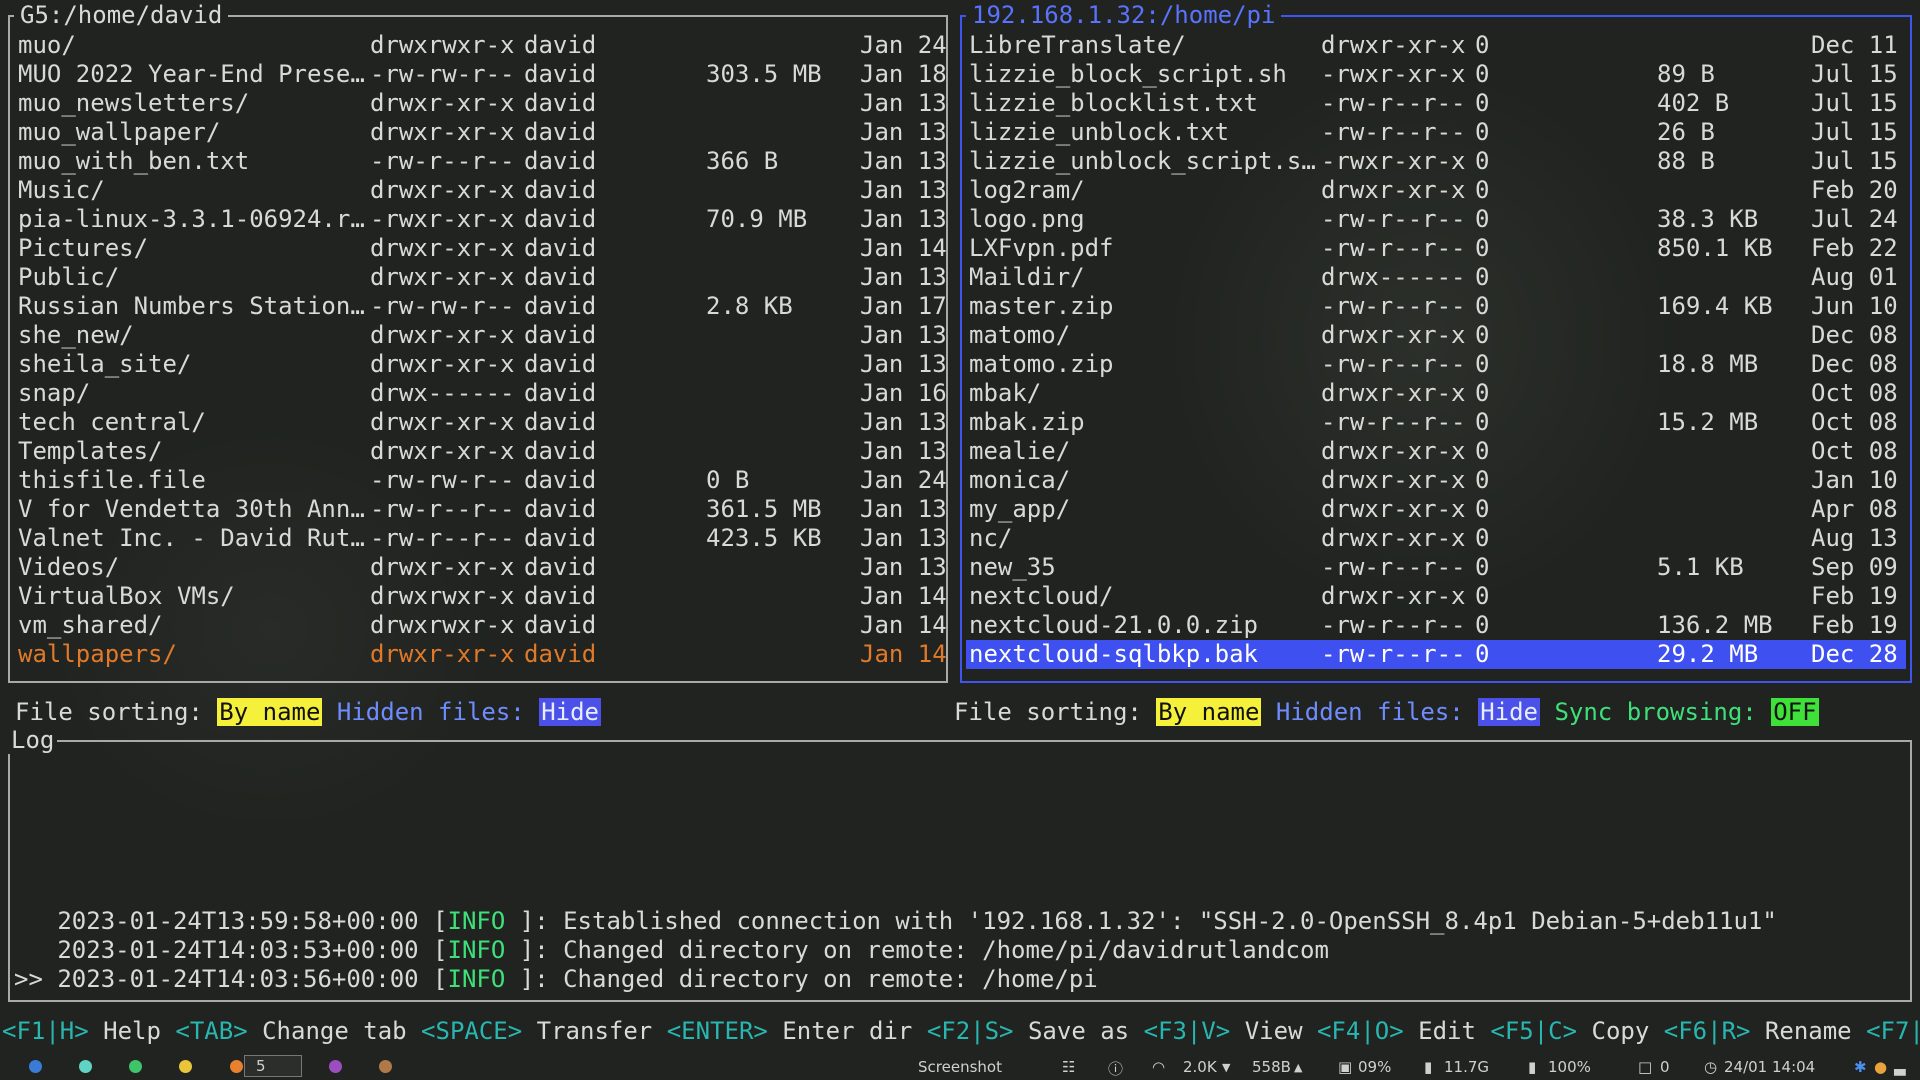 The width and height of the screenshot is (1920, 1080). What do you see at coordinates (480, 45) in the screenshot?
I see `file-row: muo/drwxrwxr-x david Jan 24` at bounding box center [480, 45].